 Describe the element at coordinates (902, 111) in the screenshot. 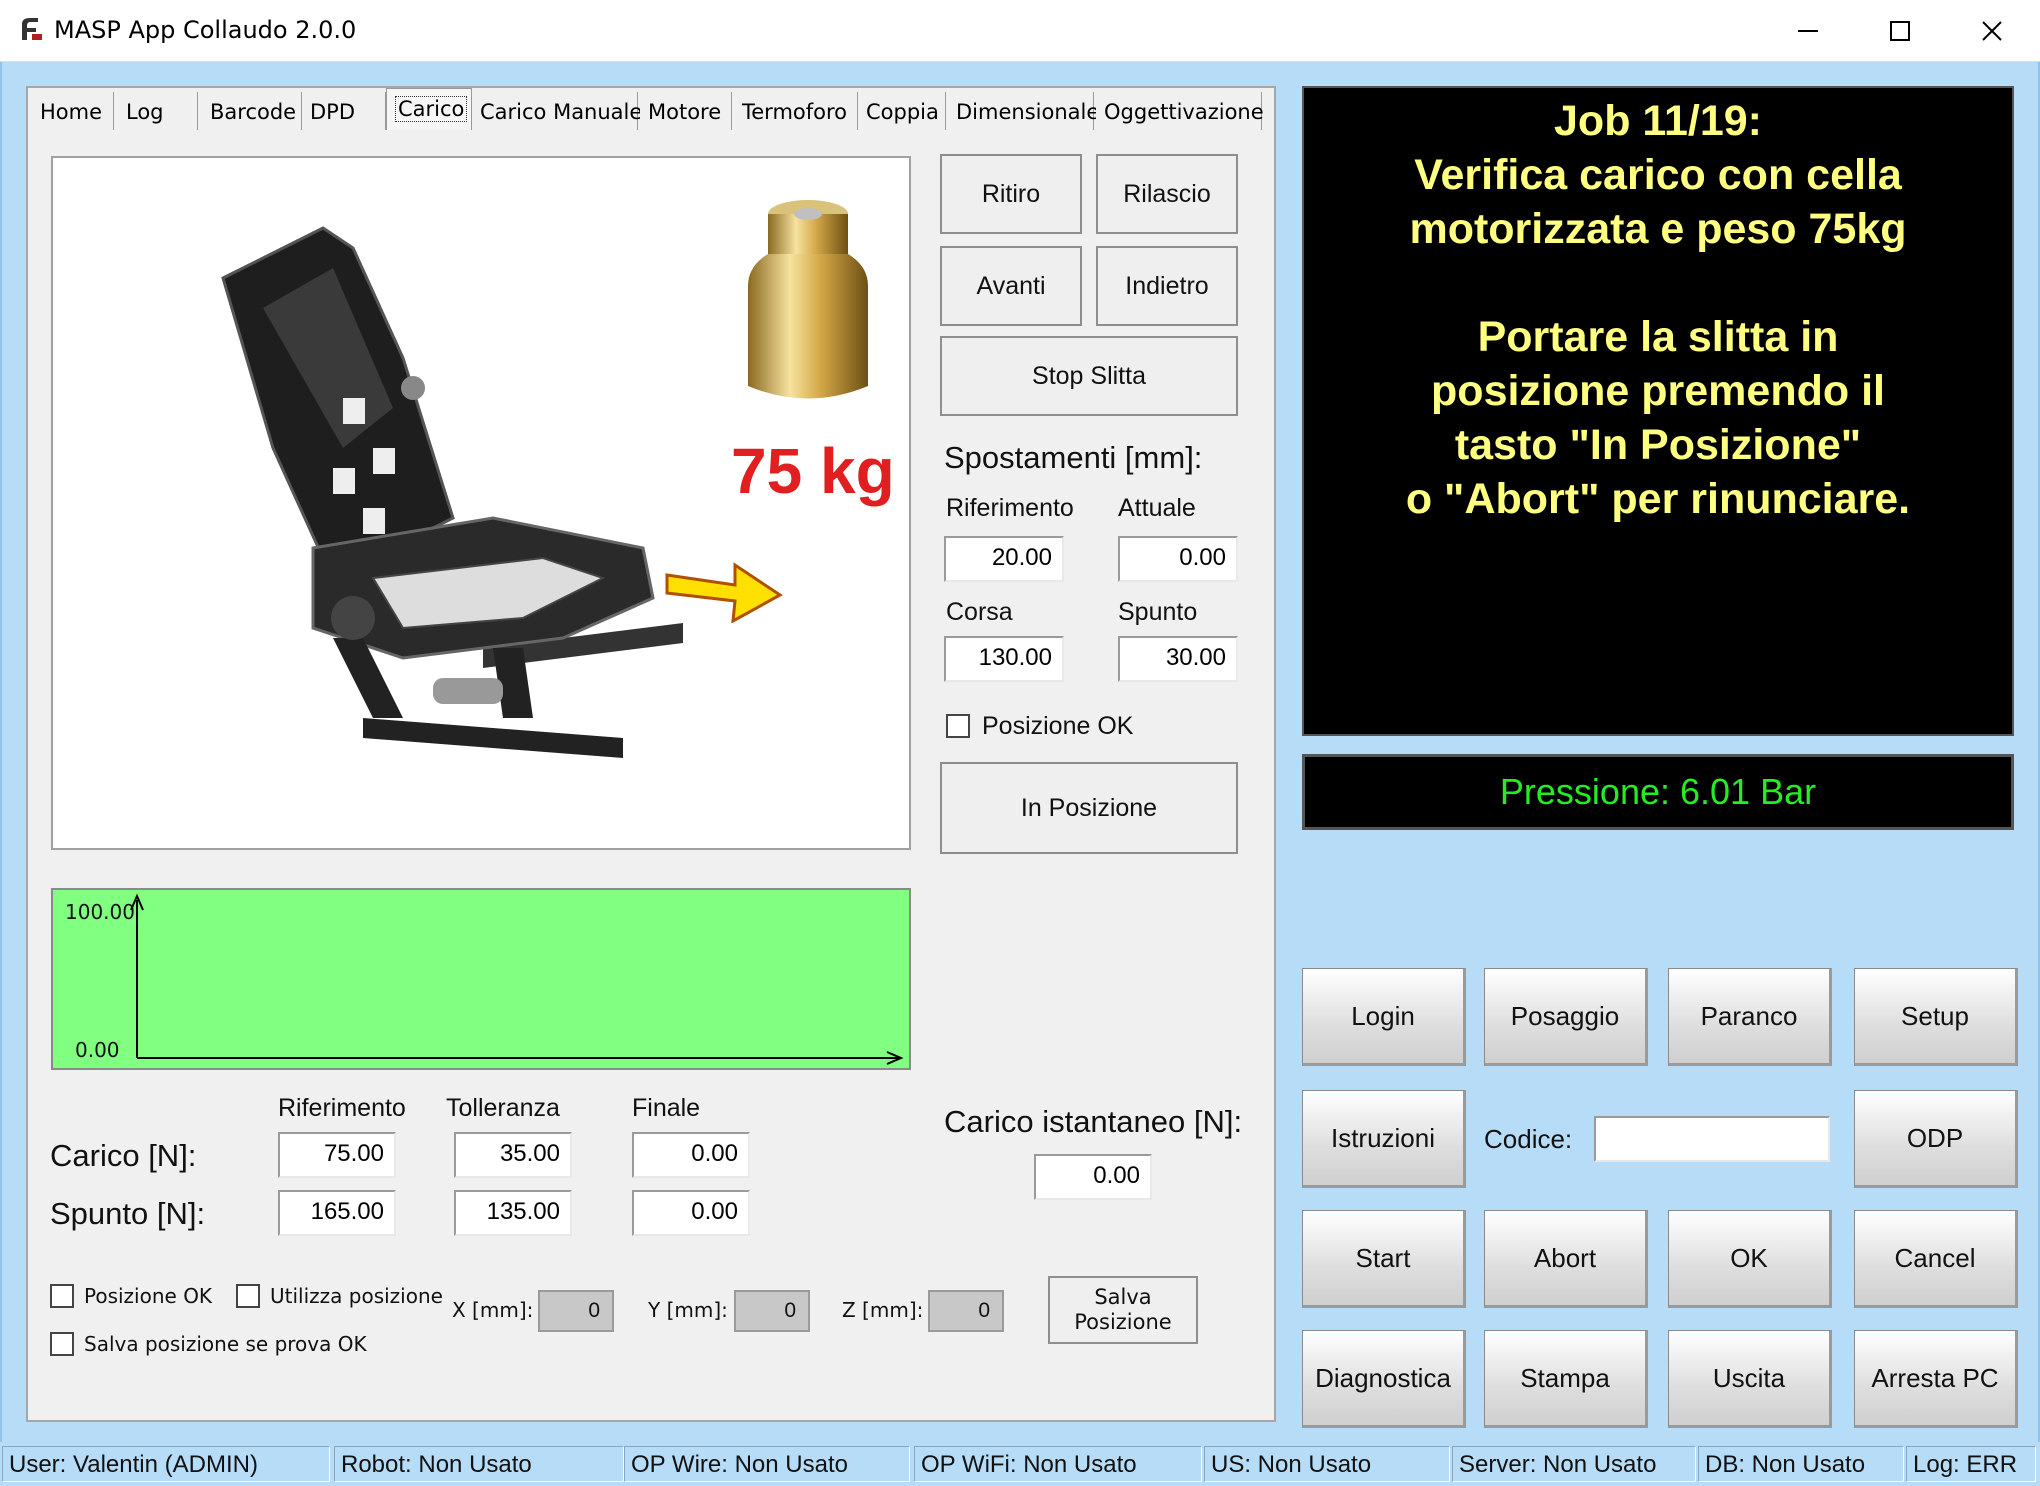

I see `tab-coppia: Coppia` at that location.